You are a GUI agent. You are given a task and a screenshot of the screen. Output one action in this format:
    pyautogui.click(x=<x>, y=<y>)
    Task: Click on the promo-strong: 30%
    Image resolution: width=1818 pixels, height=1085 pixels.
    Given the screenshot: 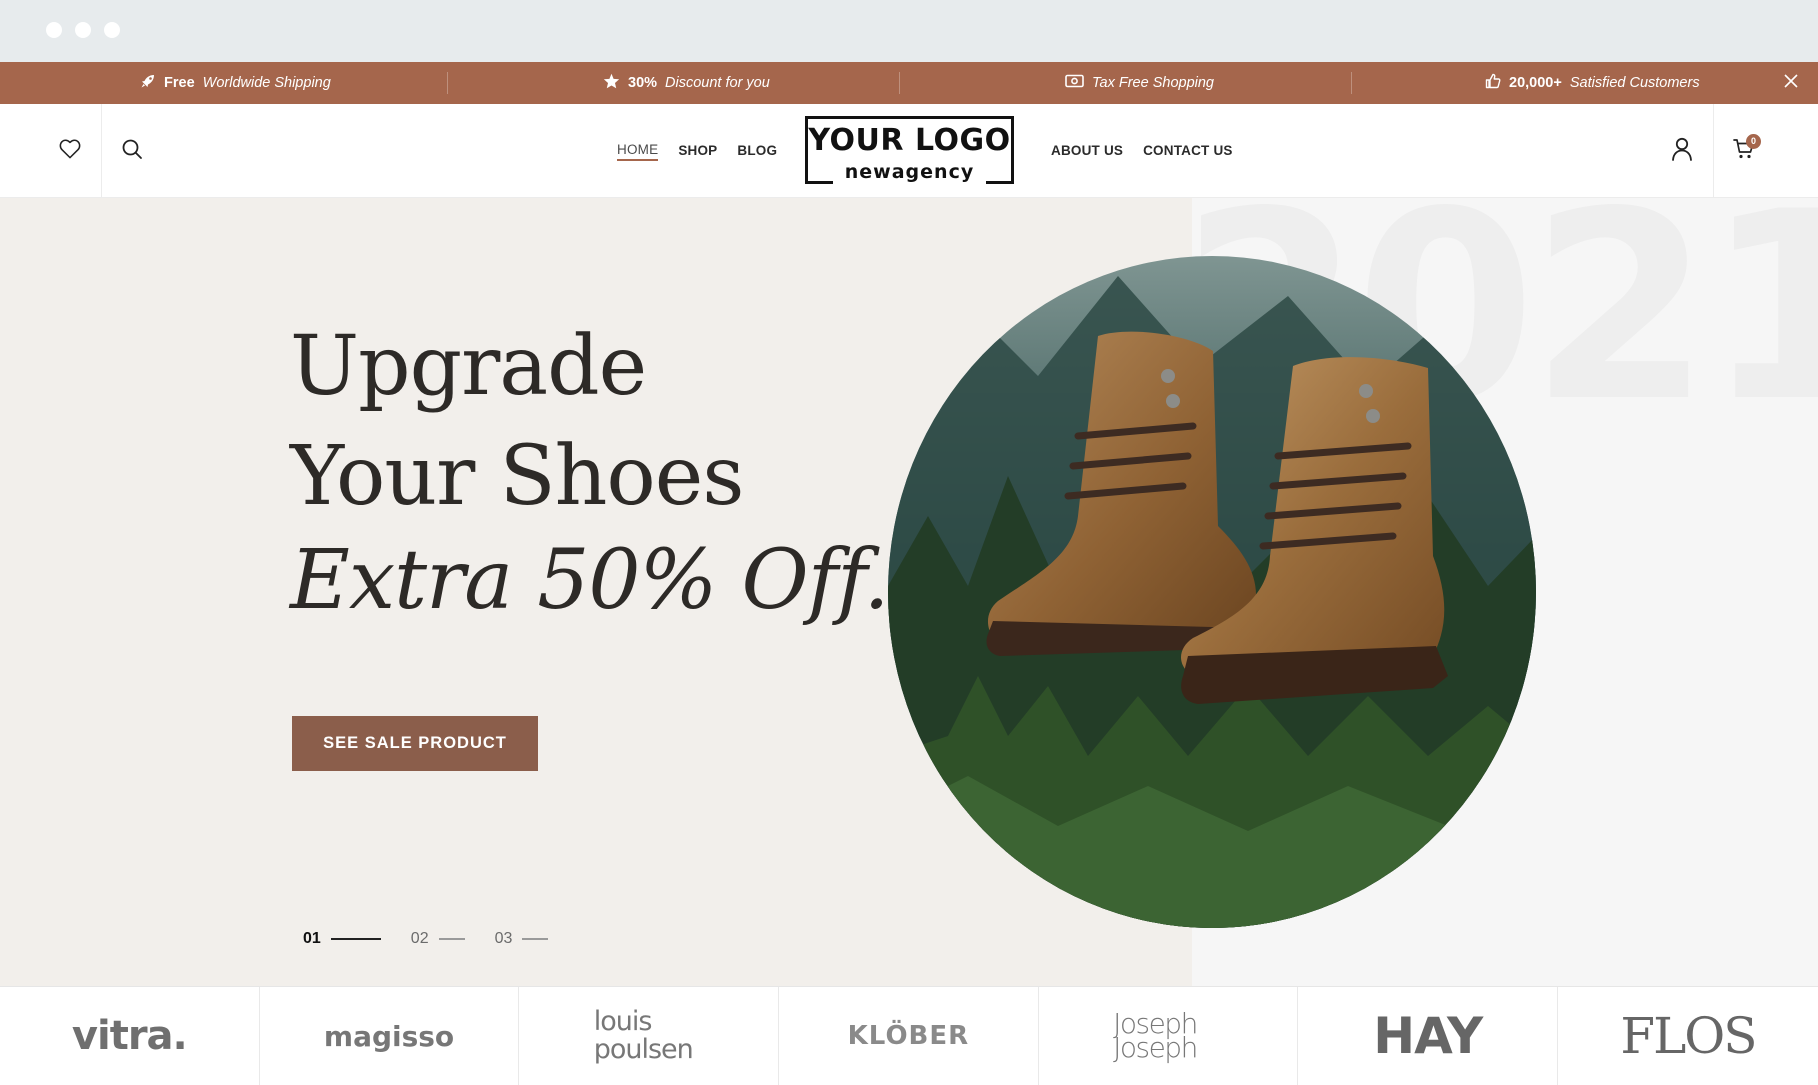 What is the action you would take?
    pyautogui.click(x=643, y=83)
    